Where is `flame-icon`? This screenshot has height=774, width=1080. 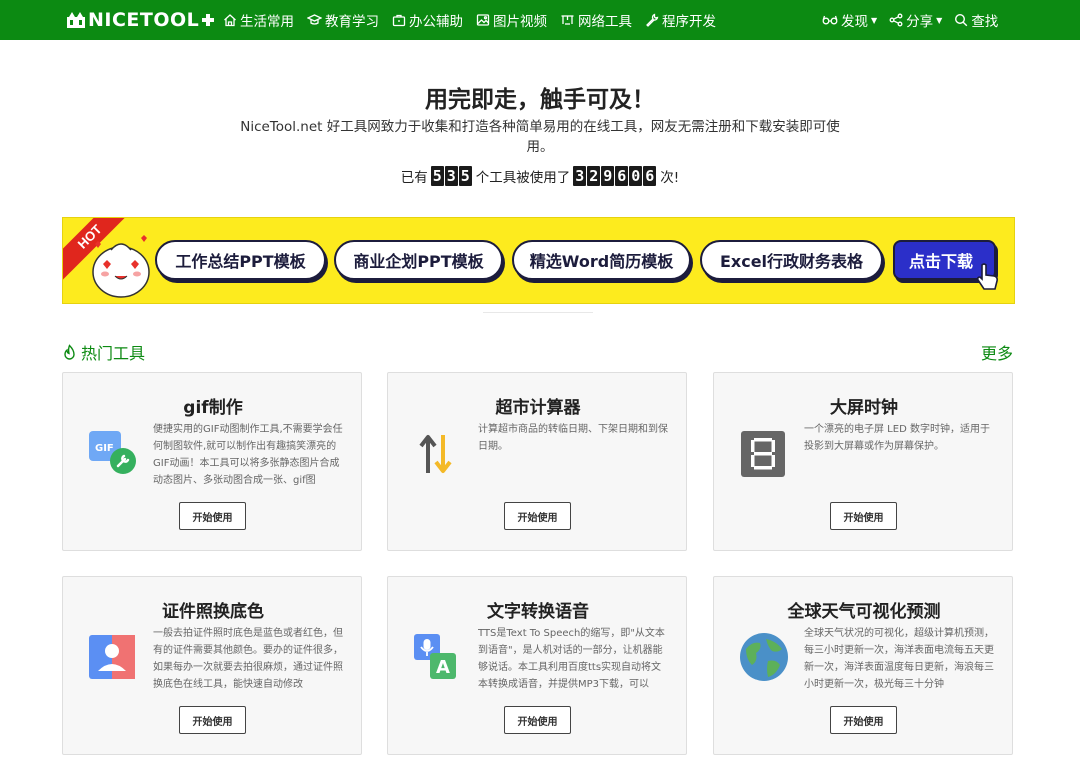
flame-icon is located at coordinates (69, 351).